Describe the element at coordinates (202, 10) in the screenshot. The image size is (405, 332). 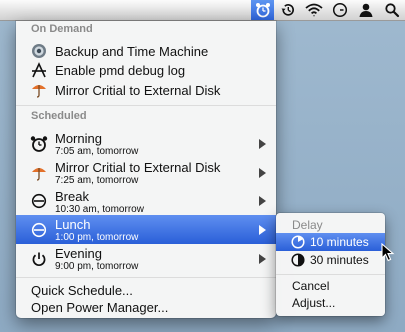
I see `menu-bar` at that location.